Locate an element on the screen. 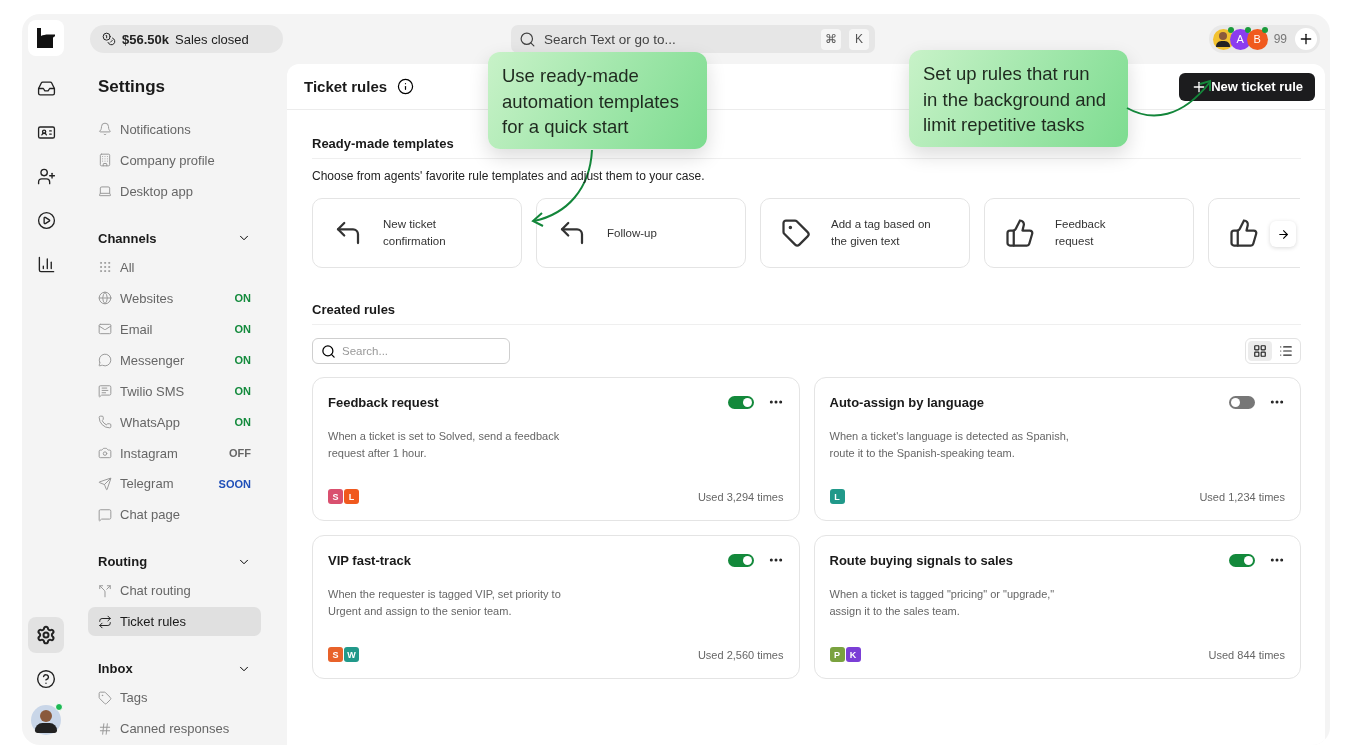 This screenshot has width=1345, height=756. tag-icon is located at coordinates (796, 233).